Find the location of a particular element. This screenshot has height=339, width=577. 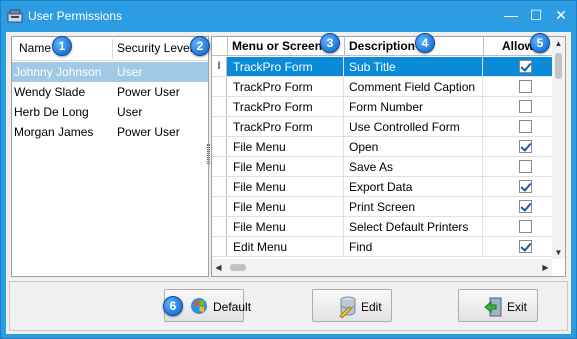

description-cell: Comment Field Caption is located at coordinates (413, 86).